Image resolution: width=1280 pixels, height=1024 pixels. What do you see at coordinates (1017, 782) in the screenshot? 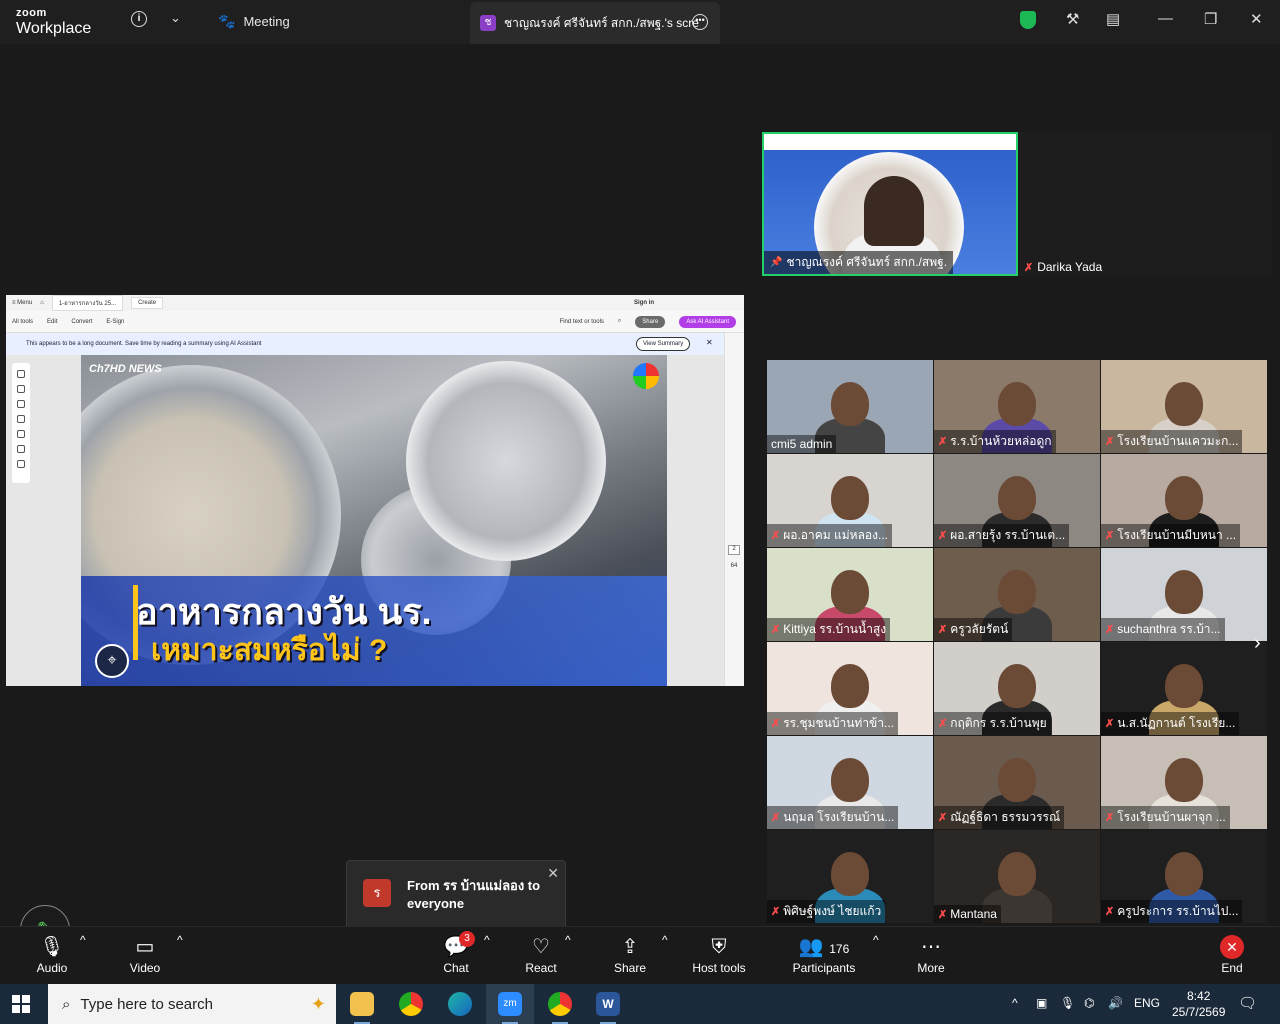
I see `participant-tile: ✗ ณัฏฐ์ธิดา ธรรมวรรณ์` at bounding box center [1017, 782].